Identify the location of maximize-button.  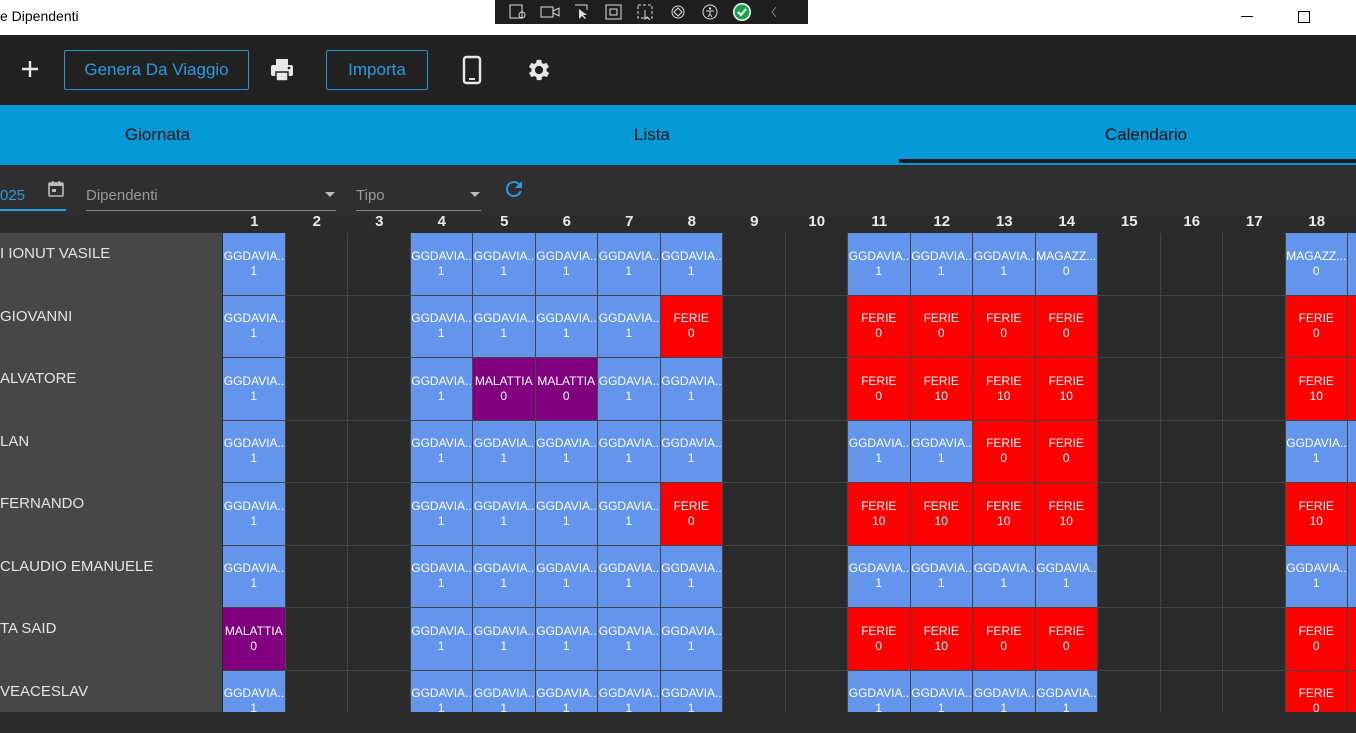
(1304, 17).